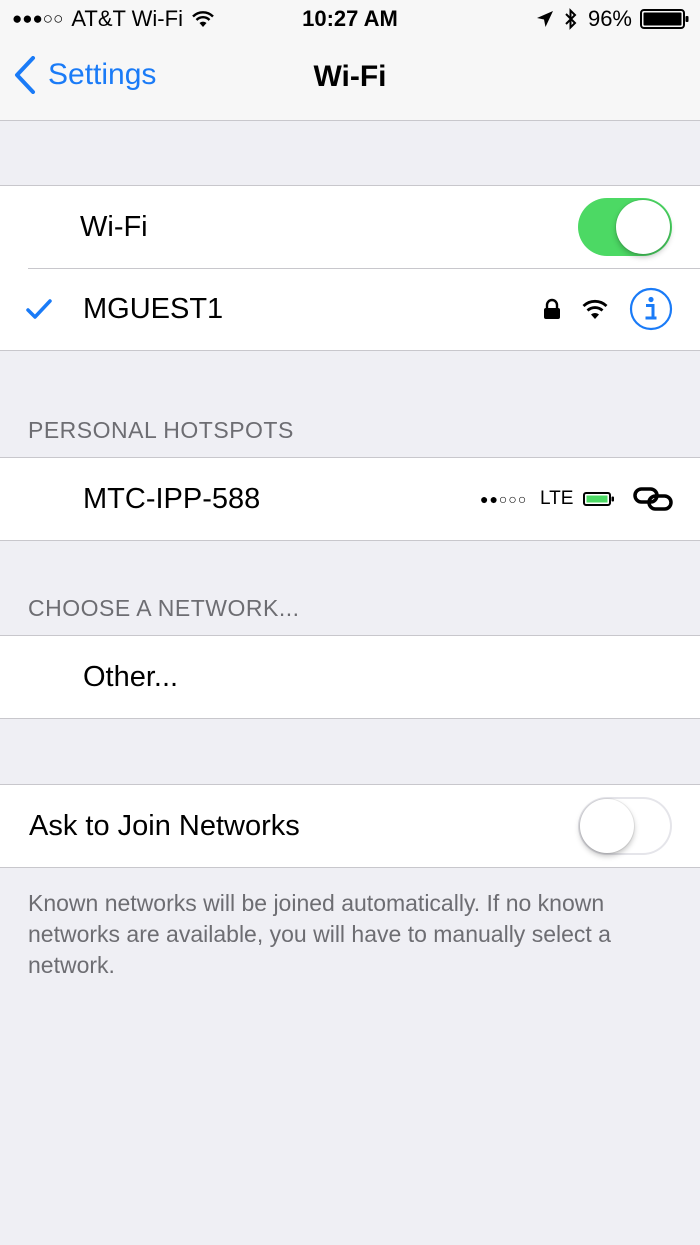 Image resolution: width=700 pixels, height=1245 pixels. What do you see at coordinates (609, 18) in the screenshot?
I see `battery-percentage: 96%` at bounding box center [609, 18].